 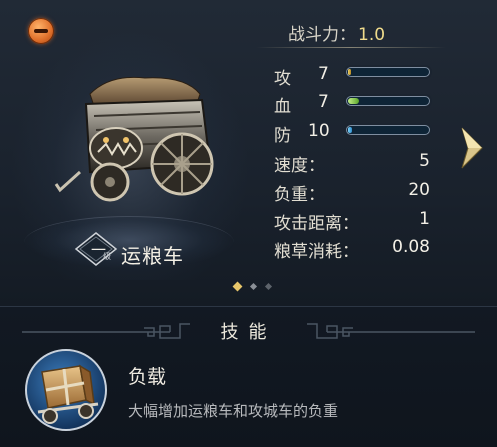 What do you see at coordinates (248, 332) in the screenshot?
I see `skill-header: 技能` at bounding box center [248, 332].